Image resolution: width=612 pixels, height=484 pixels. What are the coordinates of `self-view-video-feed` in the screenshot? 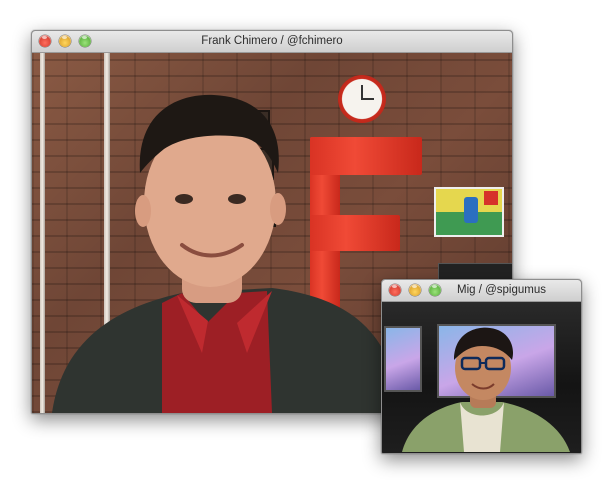 It's located at (481, 377).